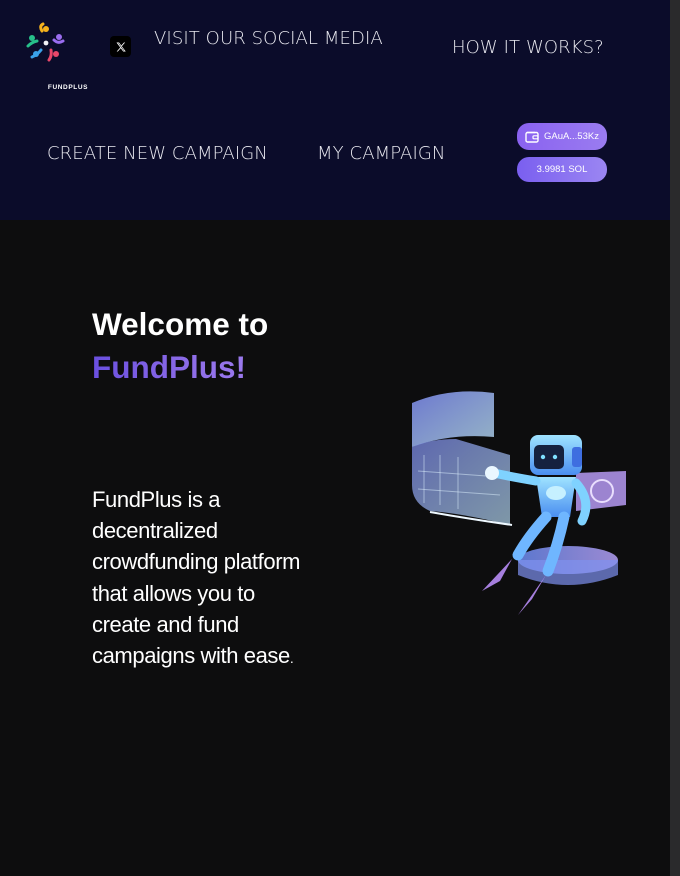  I want to click on robot-illustration, so click(516, 504).